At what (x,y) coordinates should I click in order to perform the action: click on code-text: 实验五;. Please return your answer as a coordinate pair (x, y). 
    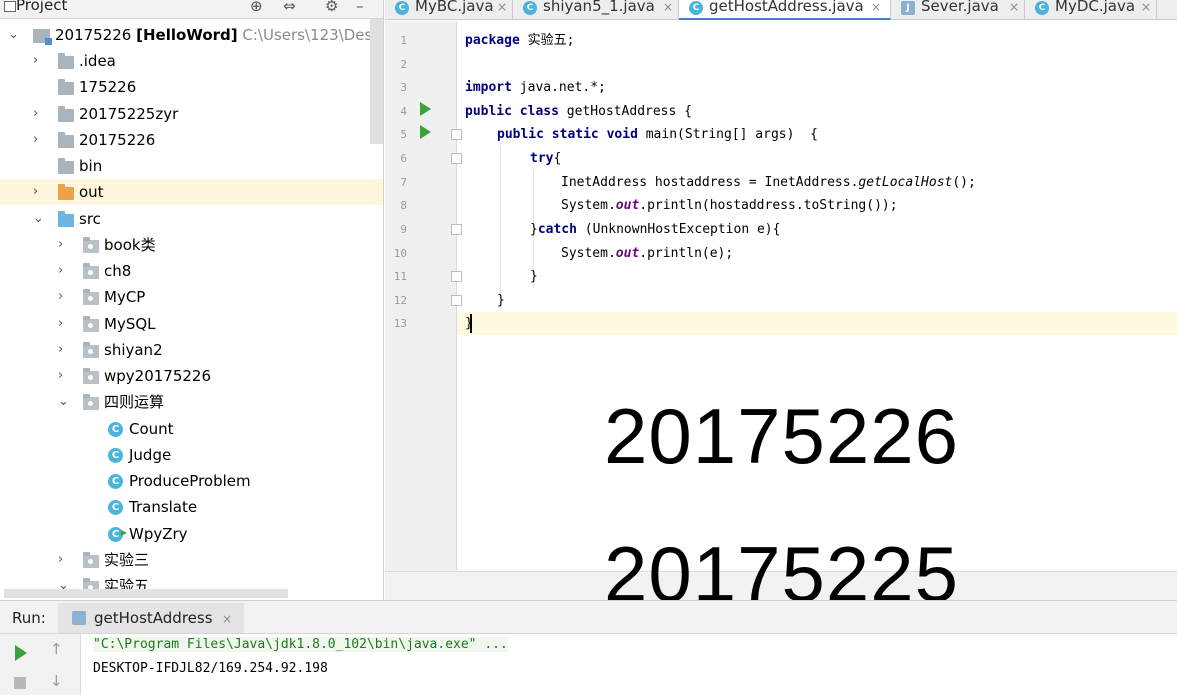
    Looking at the image, I should click on (547, 40).